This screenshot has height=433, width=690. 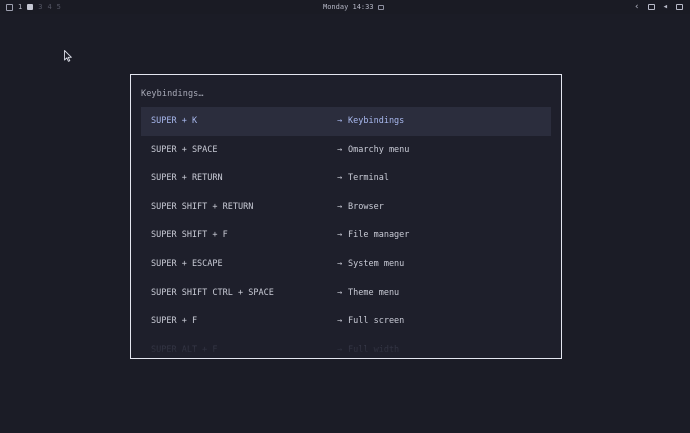 What do you see at coordinates (346, 264) in the screenshot?
I see `list-item: SUPER + ESCAPE → System menu` at bounding box center [346, 264].